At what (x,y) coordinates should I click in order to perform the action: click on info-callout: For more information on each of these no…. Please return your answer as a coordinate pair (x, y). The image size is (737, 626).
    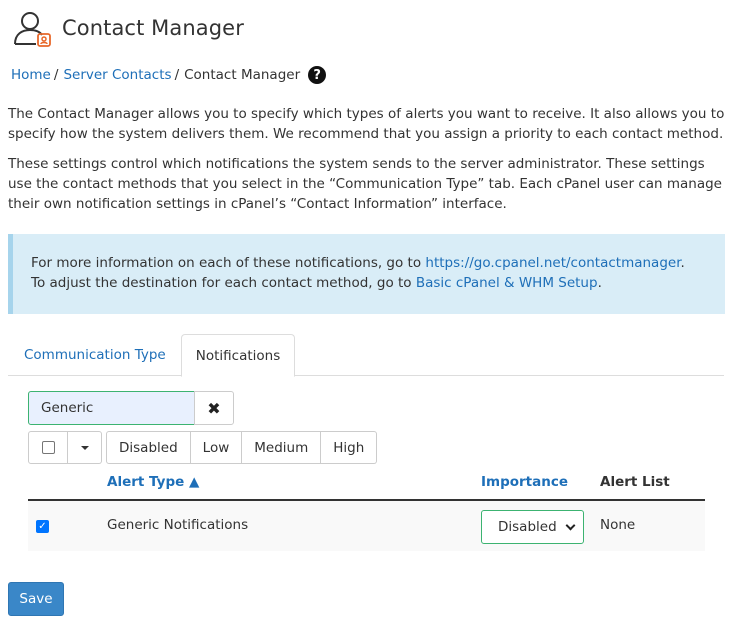
    Looking at the image, I should click on (366, 274).